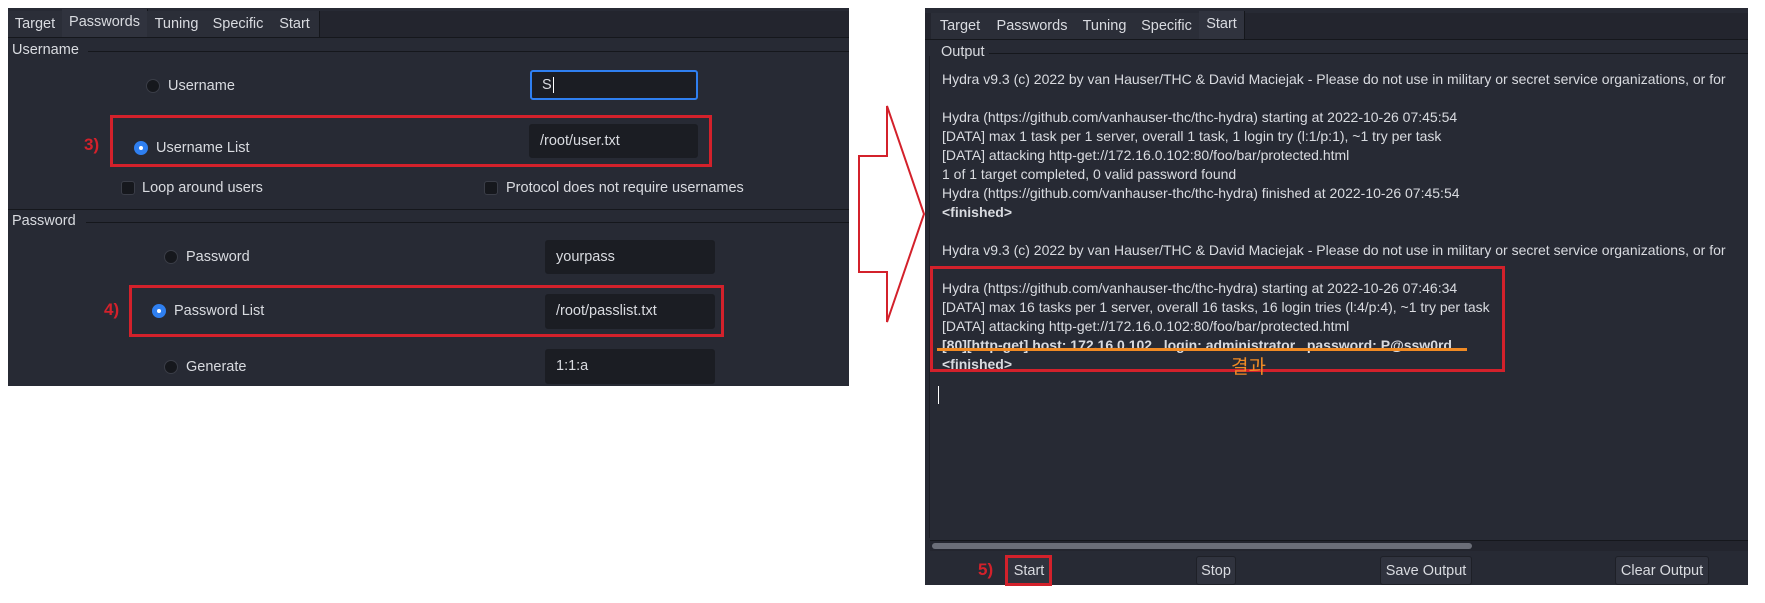  I want to click on username-group-label: Username, so click(45, 50).